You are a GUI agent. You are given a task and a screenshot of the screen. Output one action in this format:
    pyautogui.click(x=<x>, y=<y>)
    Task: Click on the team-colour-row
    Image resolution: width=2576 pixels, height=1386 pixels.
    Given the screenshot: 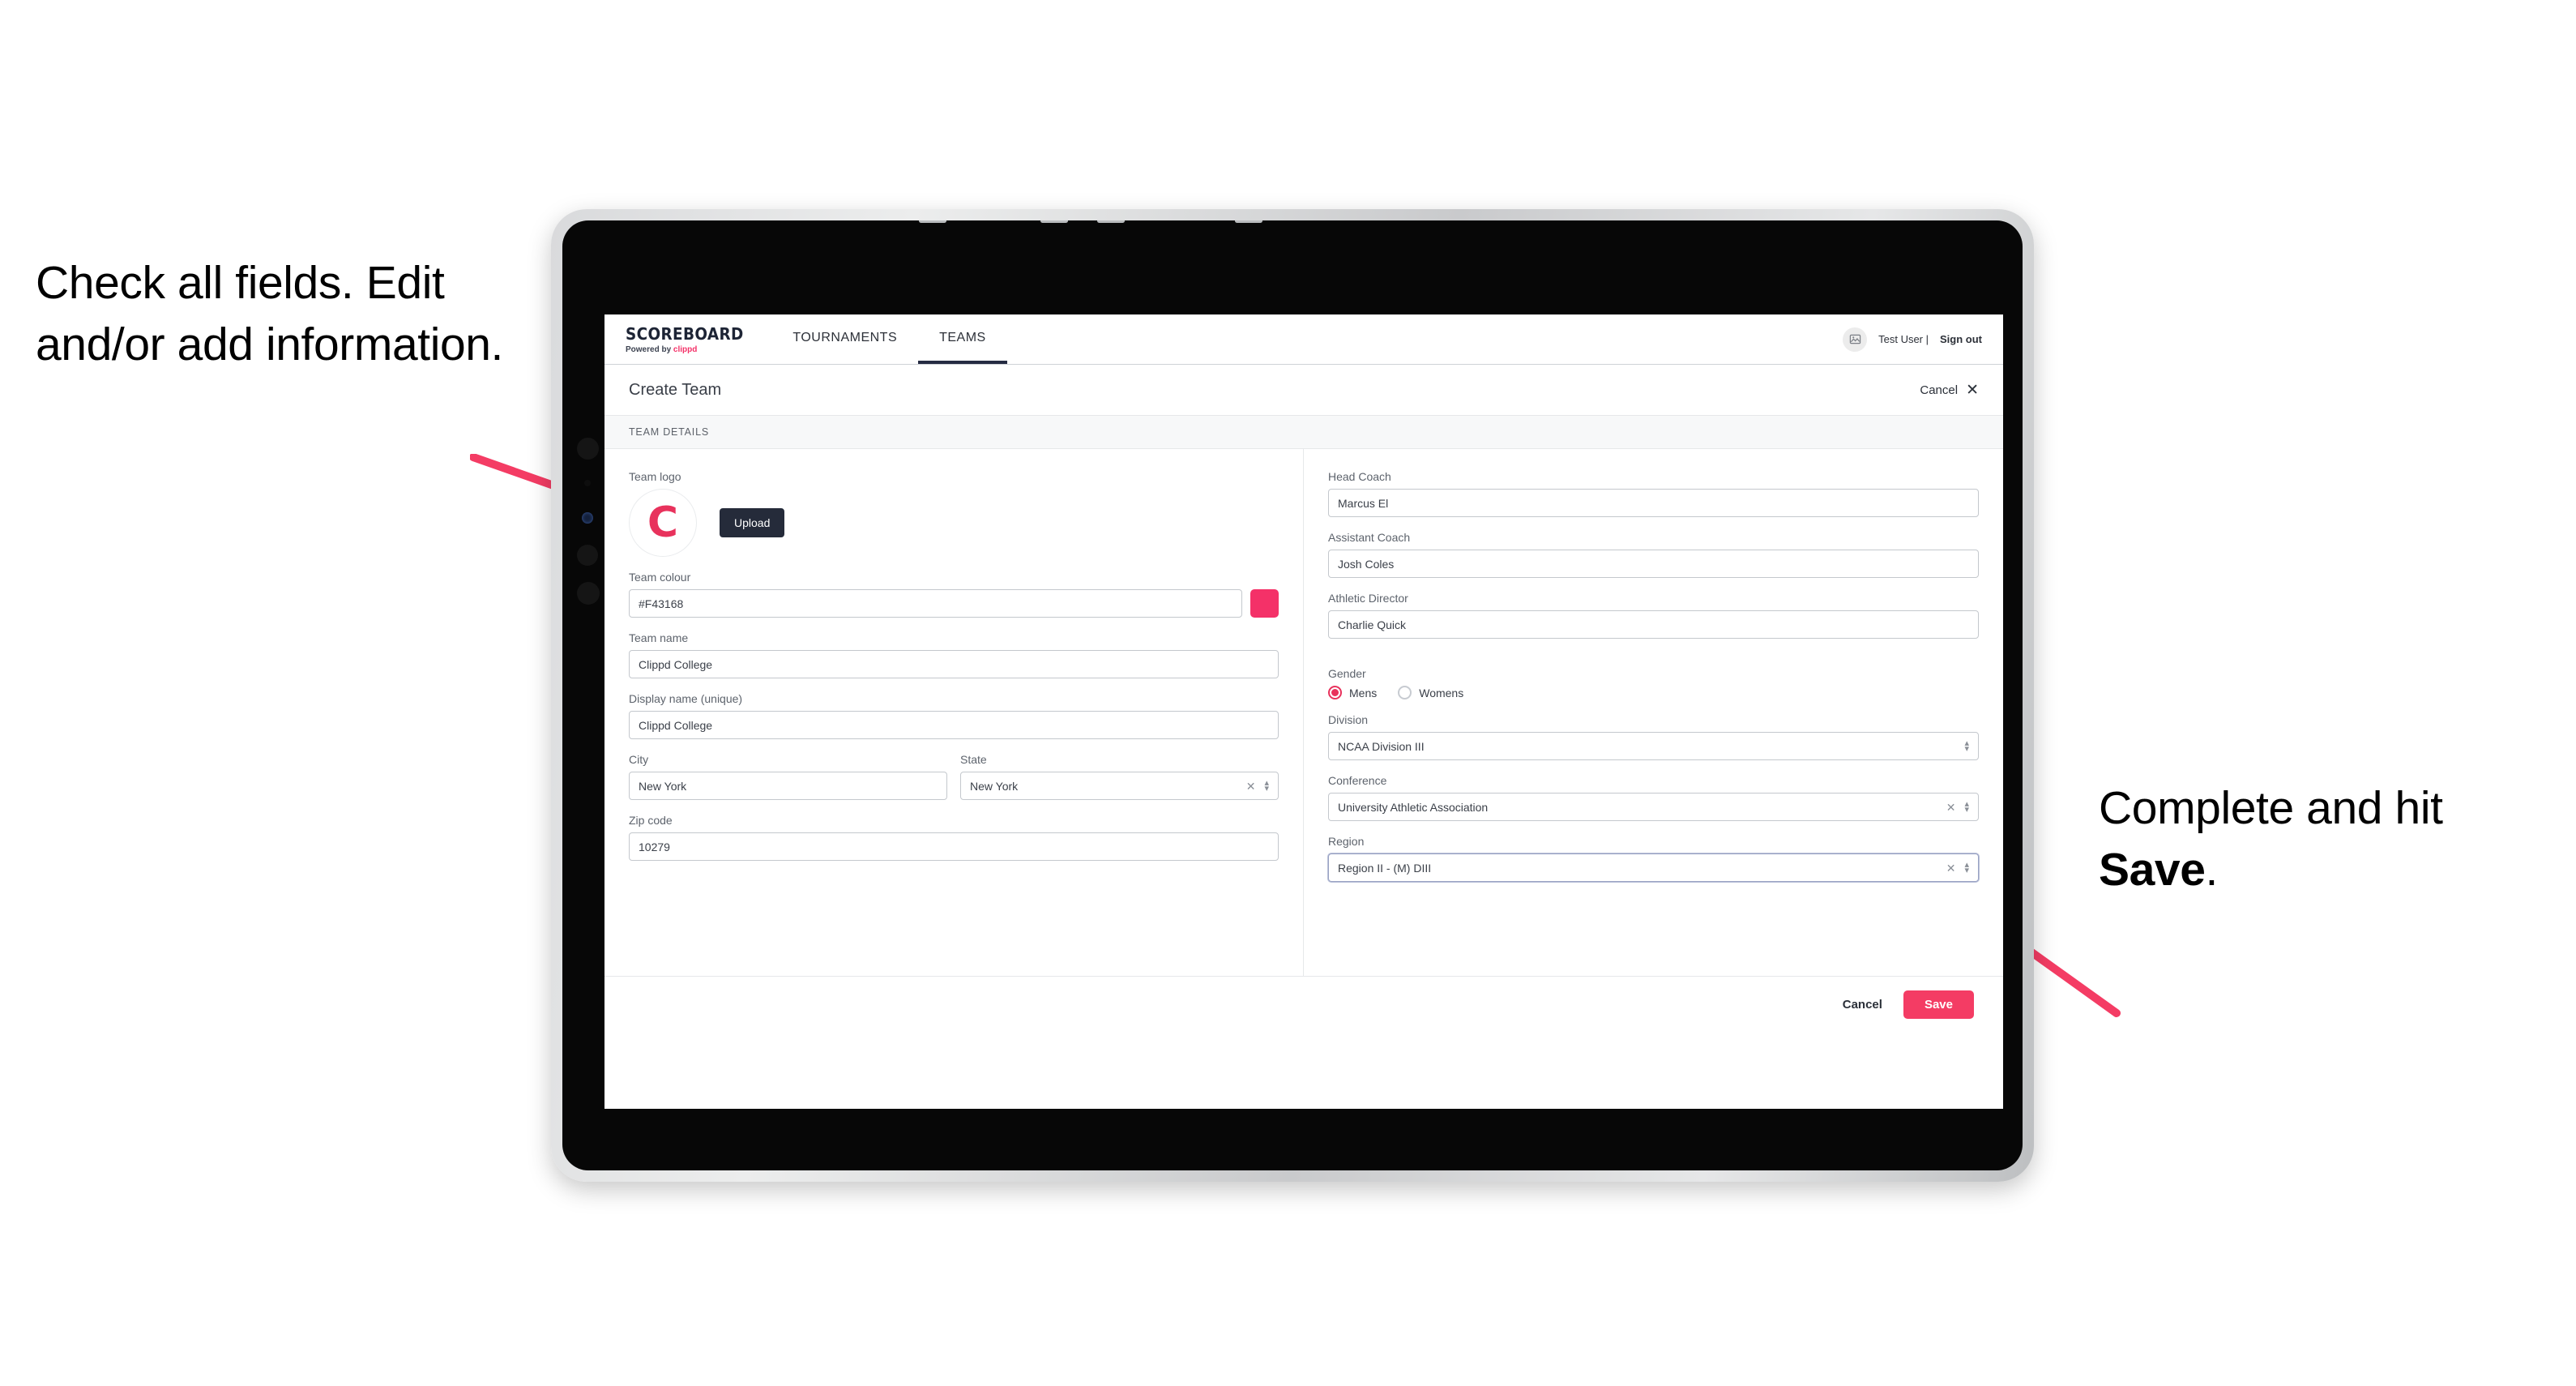 What is the action you would take?
    pyautogui.click(x=954, y=603)
    